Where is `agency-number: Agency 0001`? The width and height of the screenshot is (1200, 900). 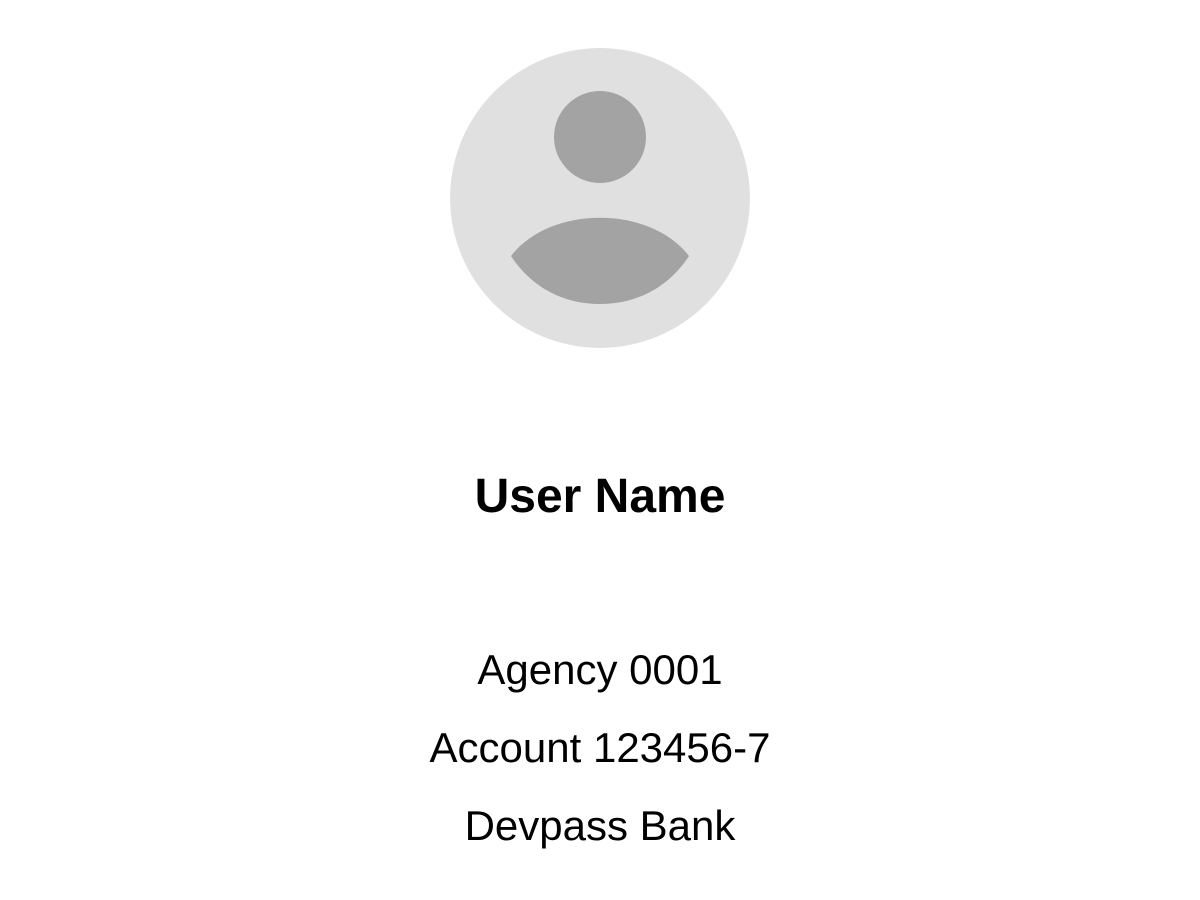
agency-number: Agency 0001 is located at coordinates (600, 669).